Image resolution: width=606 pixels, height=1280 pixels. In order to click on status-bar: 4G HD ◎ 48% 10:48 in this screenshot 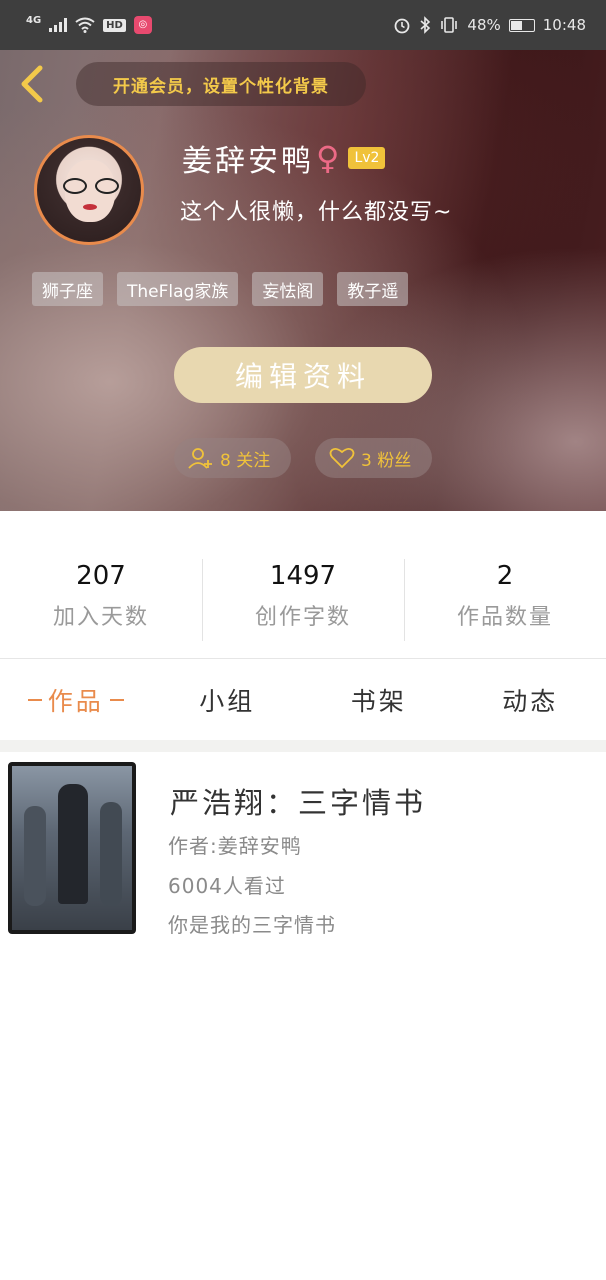, I will do `click(303, 25)`.